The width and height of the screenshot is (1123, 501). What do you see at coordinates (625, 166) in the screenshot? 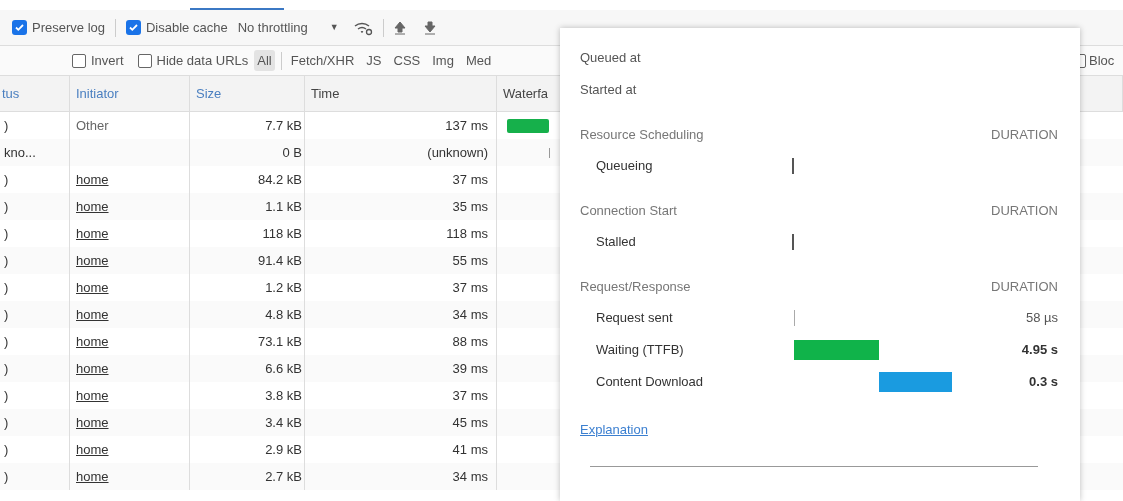
I see `timing-phase-label: Queueing` at bounding box center [625, 166].